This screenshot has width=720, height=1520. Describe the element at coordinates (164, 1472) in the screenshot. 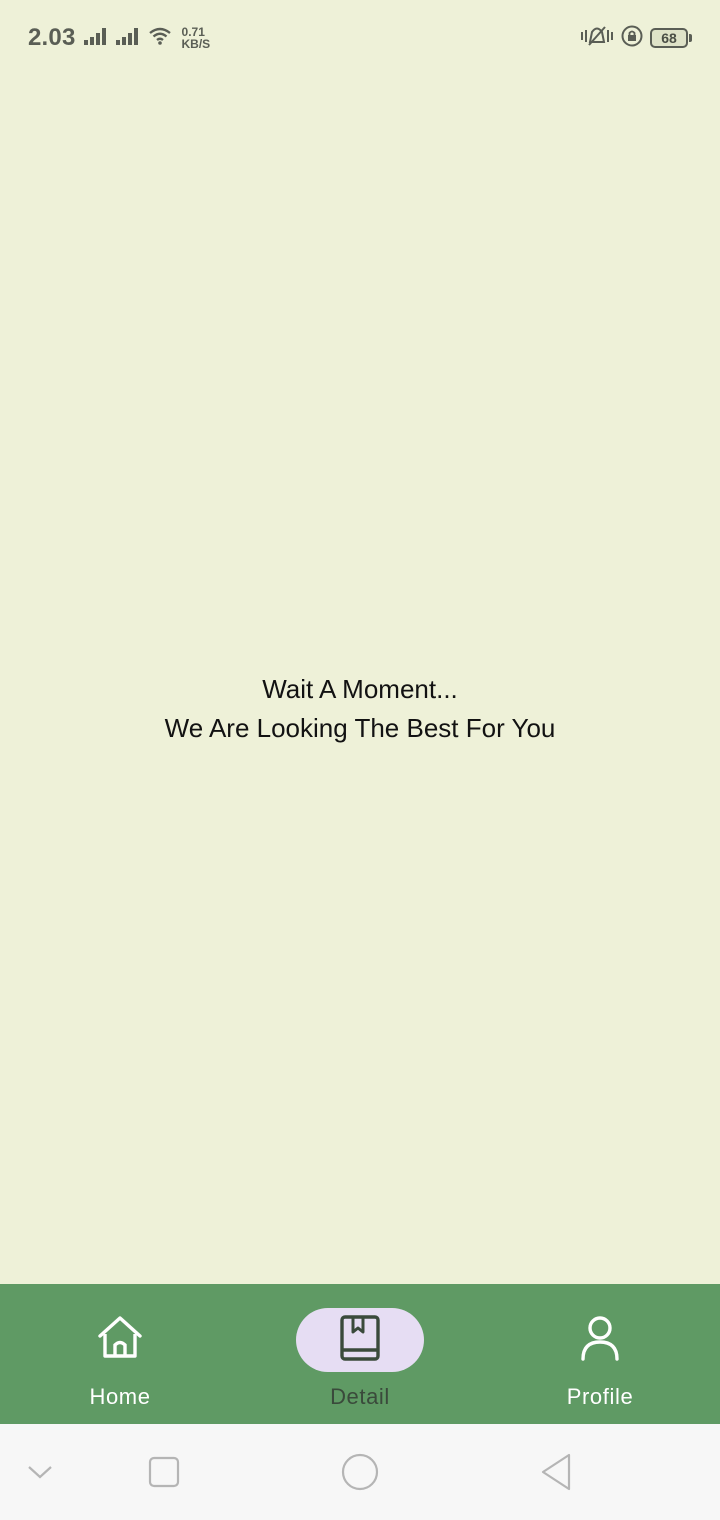

I see `recents-icon` at that location.